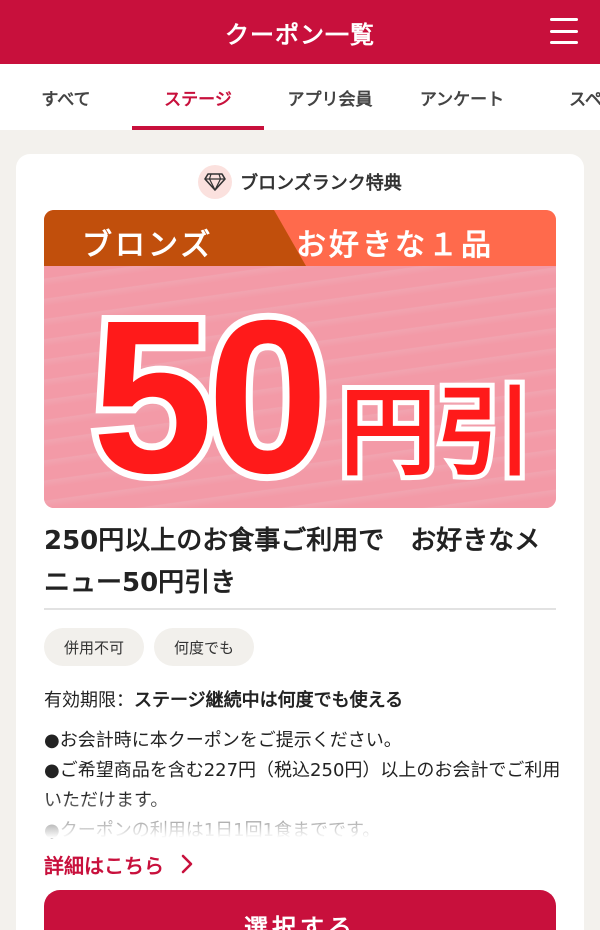 This screenshot has width=600, height=930. I want to click on tag-unlimited: 何度でも, so click(204, 647).